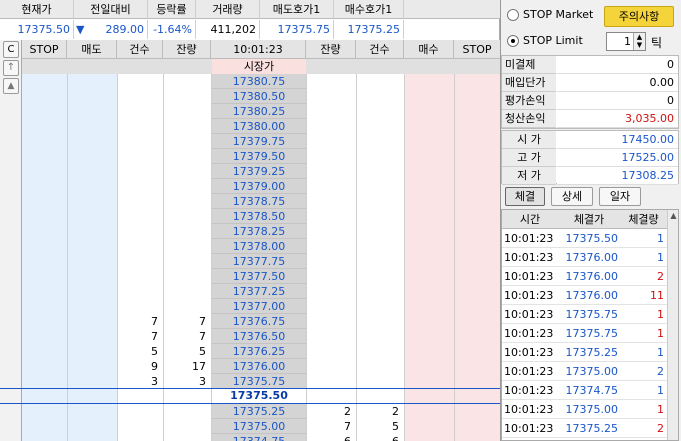  What do you see at coordinates (660, 371) in the screenshot?
I see `trade-qty: 2` at bounding box center [660, 371].